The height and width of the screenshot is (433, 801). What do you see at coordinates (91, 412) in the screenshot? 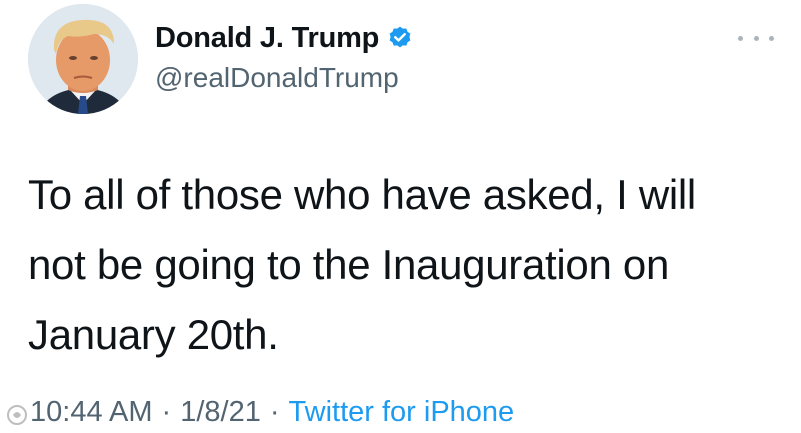
I see `tweet-time: 10:44 AM` at bounding box center [91, 412].